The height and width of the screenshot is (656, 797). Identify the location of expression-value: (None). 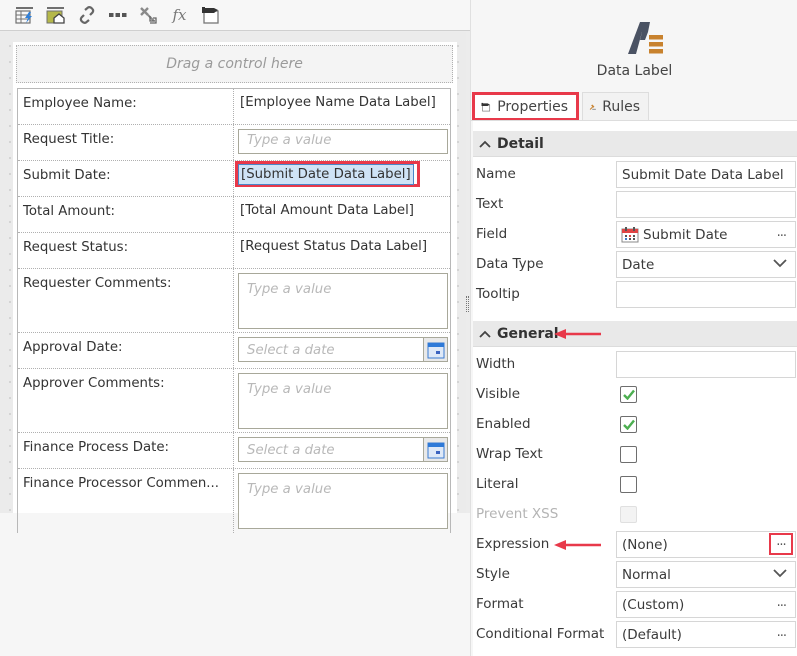
(645, 545).